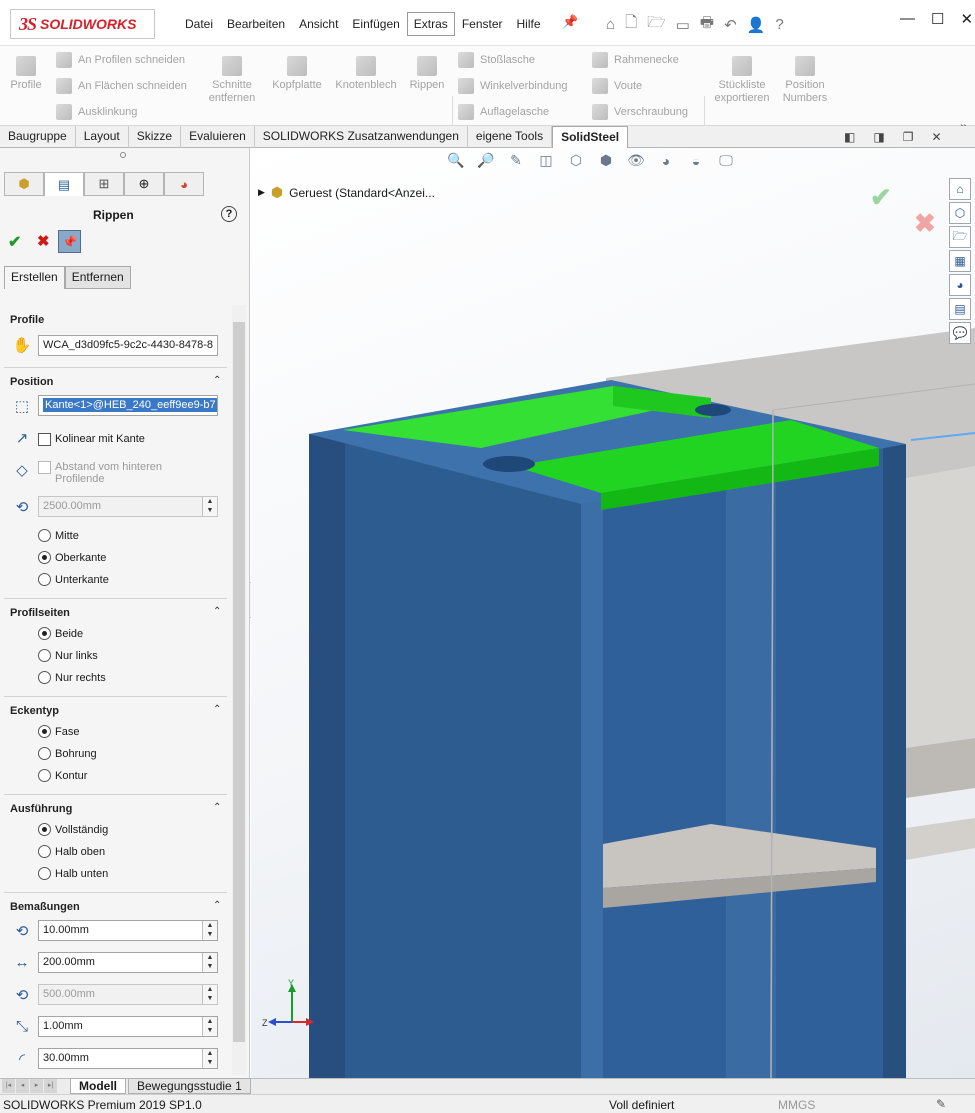 This screenshot has height=1113, width=975. What do you see at coordinates (199, 24) in the screenshot?
I see `menu-datei: Datei` at bounding box center [199, 24].